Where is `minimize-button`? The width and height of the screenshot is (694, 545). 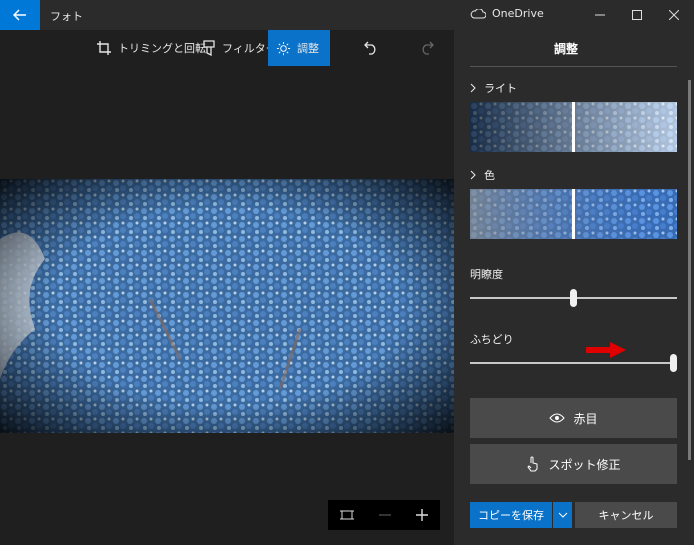
minimize-button is located at coordinates (600, 15).